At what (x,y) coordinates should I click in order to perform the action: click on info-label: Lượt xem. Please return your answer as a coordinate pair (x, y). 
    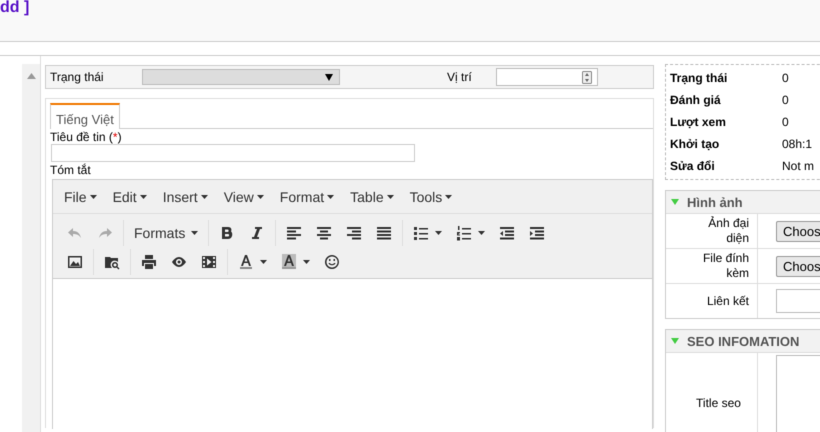
    Looking at the image, I should click on (698, 122).